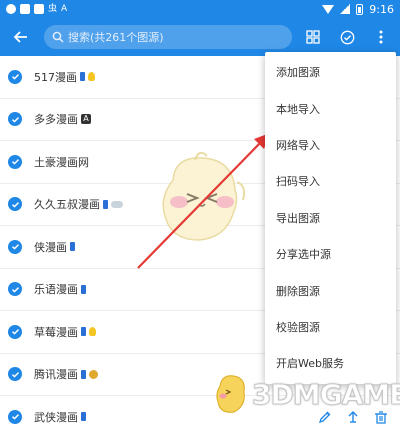  I want to click on more-vert-icon, so click(381, 37).